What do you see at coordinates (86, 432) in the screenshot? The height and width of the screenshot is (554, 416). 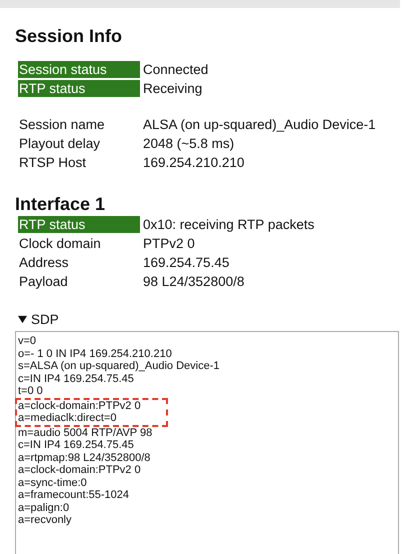 I see `sdp-line: m=audio 5004 RTP/AVP 98` at bounding box center [86, 432].